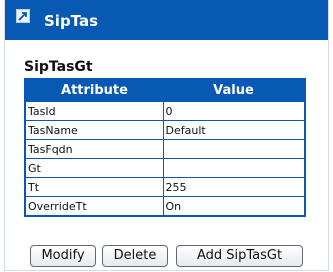 The image size is (333, 272). I want to click on attribute-cell: TasId, so click(94, 111).